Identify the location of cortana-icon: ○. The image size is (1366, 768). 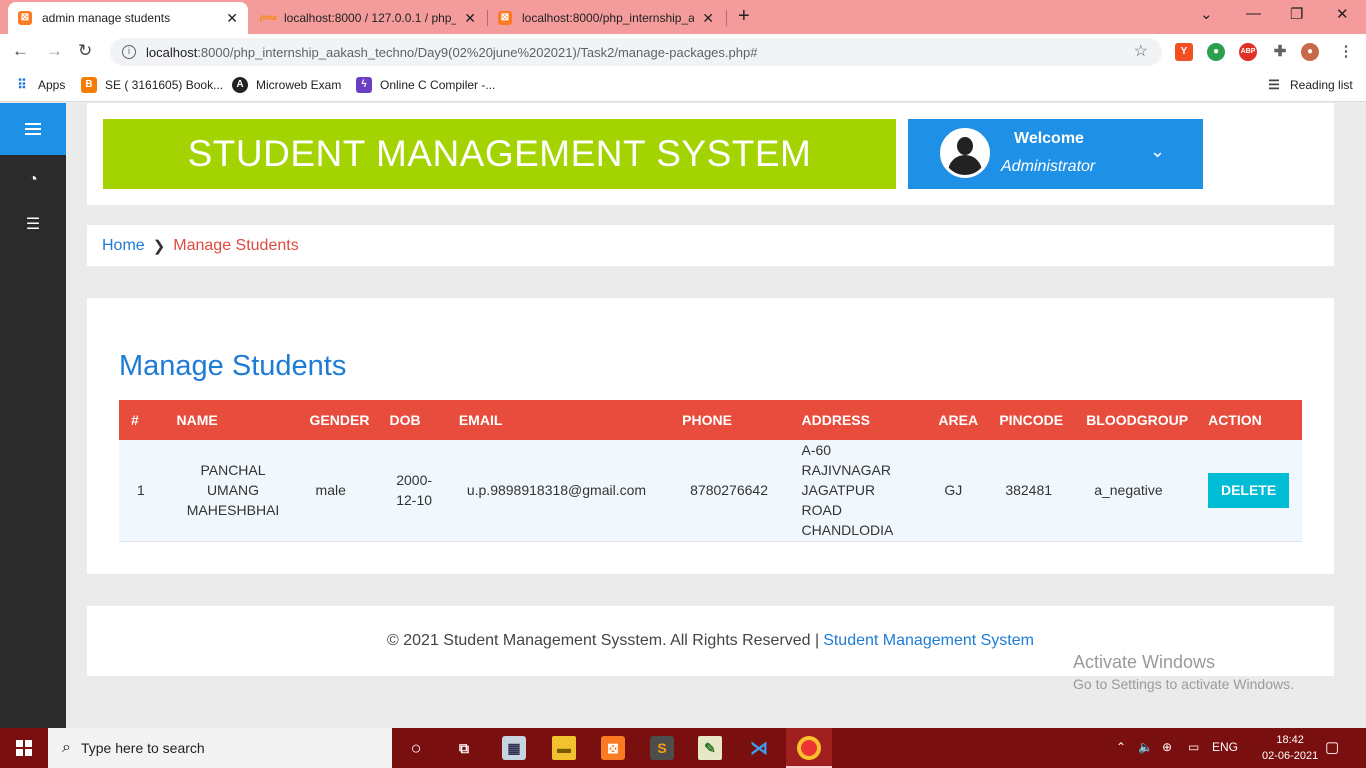
(416, 748).